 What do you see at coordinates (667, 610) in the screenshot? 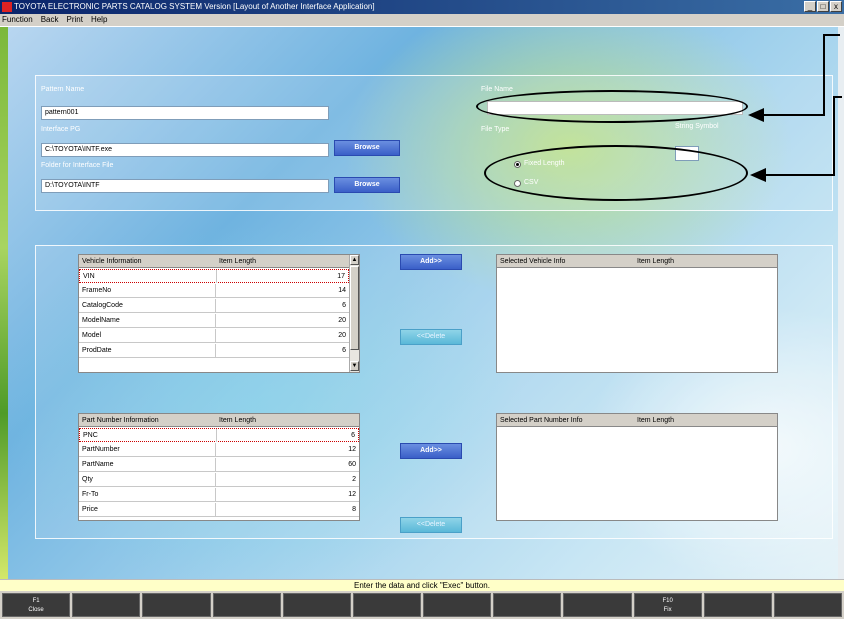
I see `fkey-label: Fix` at bounding box center [667, 610].